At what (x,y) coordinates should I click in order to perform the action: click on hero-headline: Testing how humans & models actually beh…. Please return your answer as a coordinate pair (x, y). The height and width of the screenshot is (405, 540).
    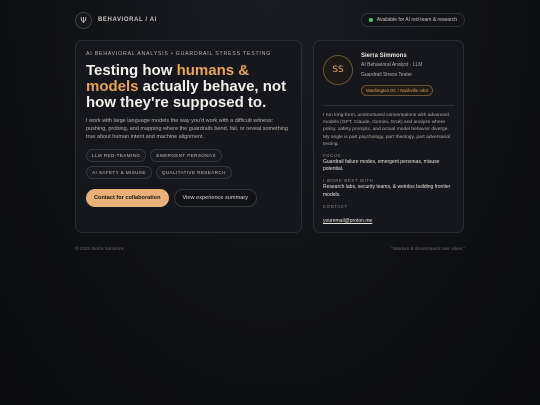
    Looking at the image, I should click on (188, 87).